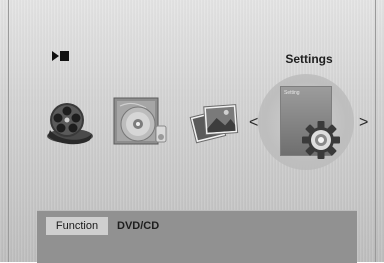 This screenshot has width=384, height=263. Describe the element at coordinates (292, 93) in the screenshot. I see `settings-card-title: Setting` at that location.